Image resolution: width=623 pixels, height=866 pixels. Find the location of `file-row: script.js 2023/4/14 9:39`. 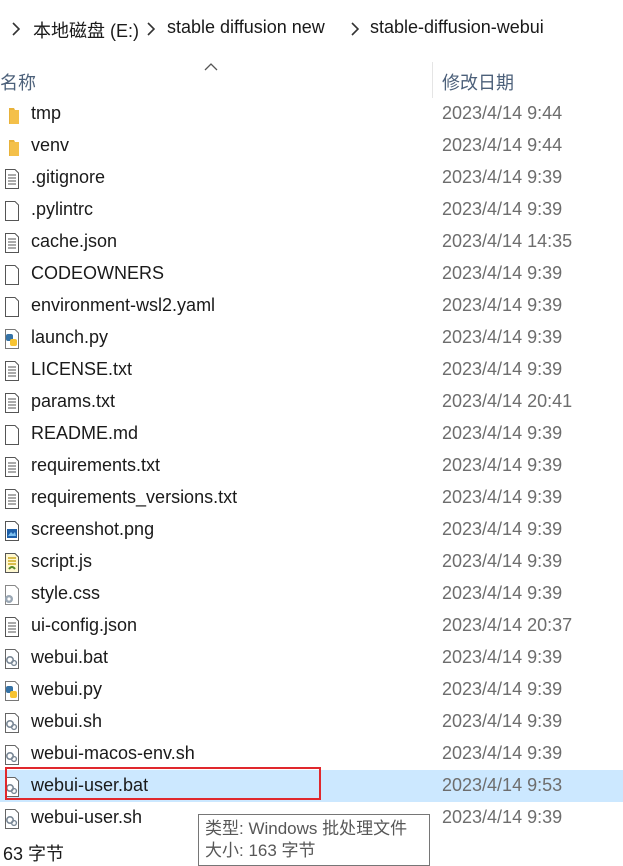

file-row: script.js 2023/4/14 9:39 is located at coordinates (311, 562).